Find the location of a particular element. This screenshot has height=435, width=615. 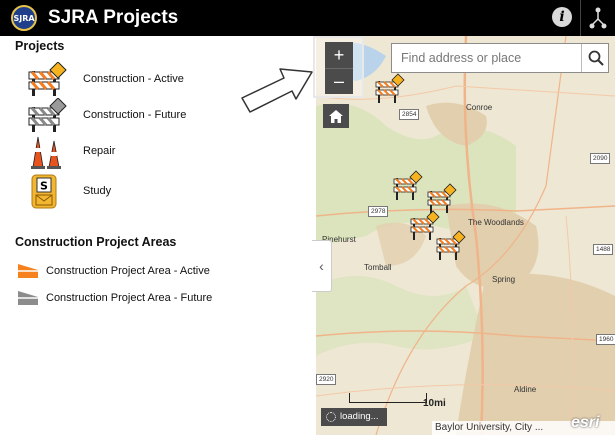

chevron-left-icon: ‹ is located at coordinates (321, 266).